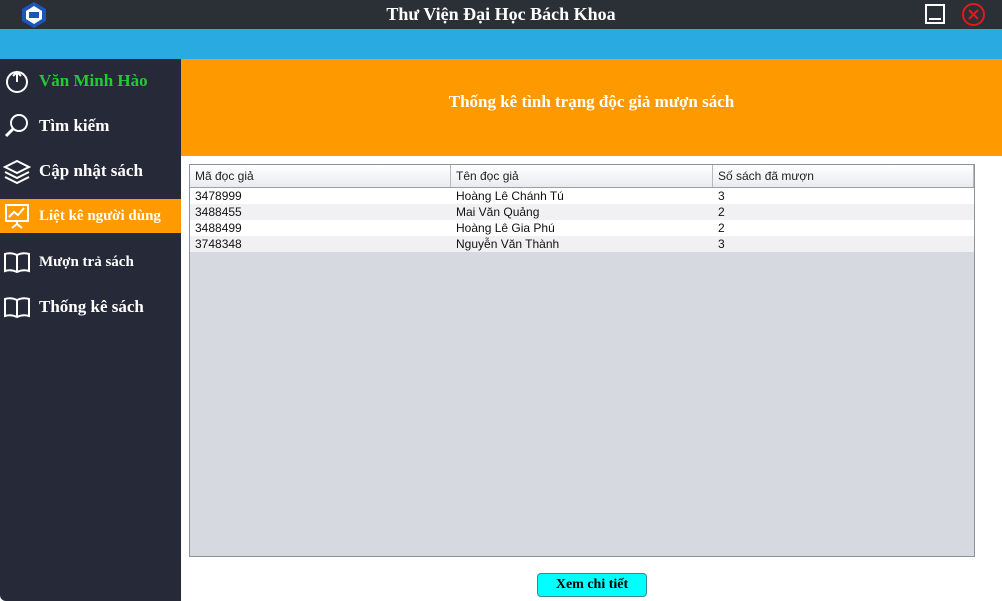 This screenshot has height=601, width=1002. I want to click on close-icon, so click(973, 14).